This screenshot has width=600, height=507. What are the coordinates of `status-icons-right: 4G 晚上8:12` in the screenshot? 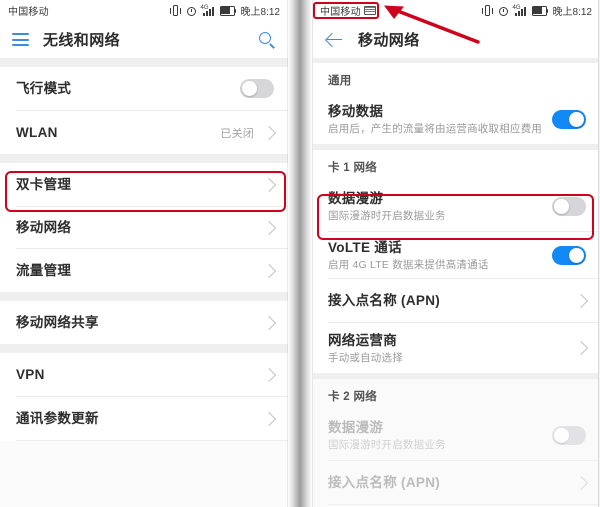 It's located at (536, 10).